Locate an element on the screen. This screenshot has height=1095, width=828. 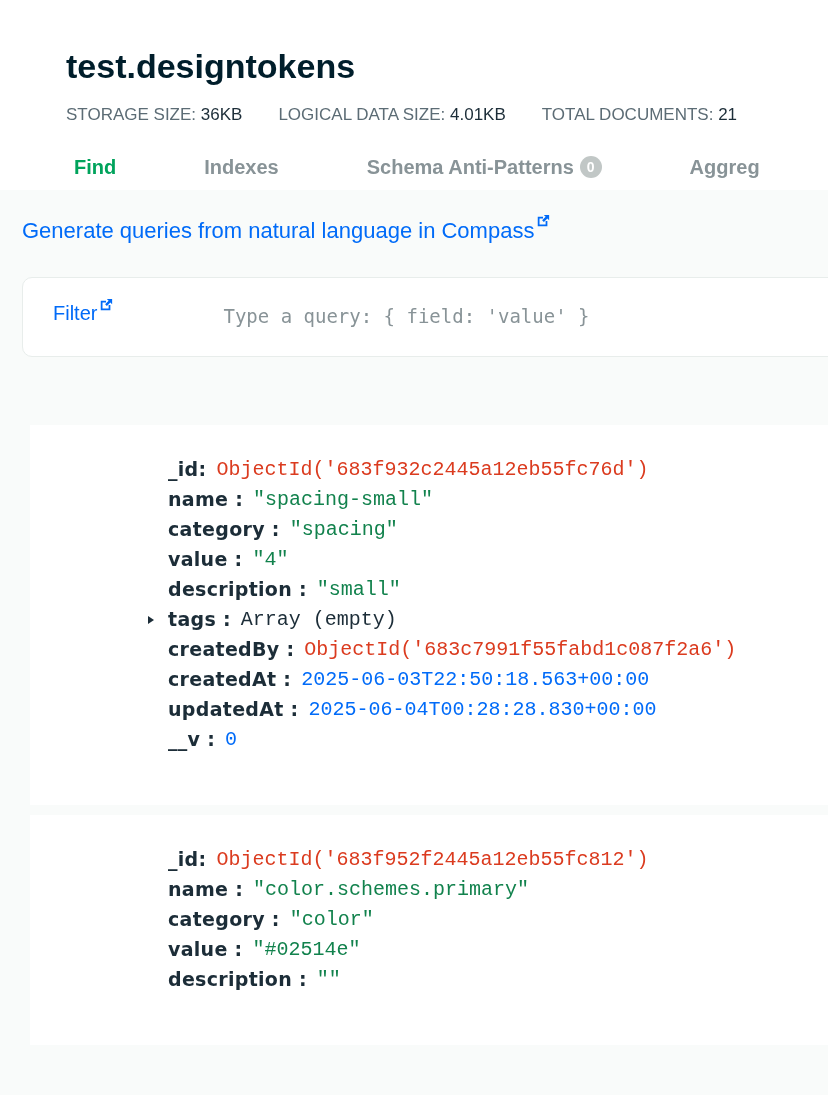
count-badge: 0 is located at coordinates (590, 166).